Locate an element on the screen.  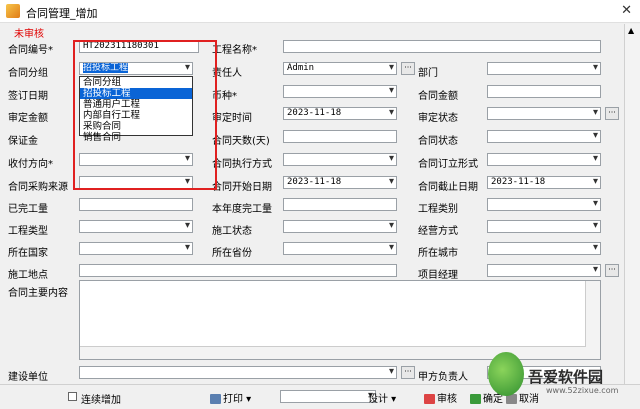
title-bar: 合同管理_增加 ✕ is located at coordinates (320, 11).